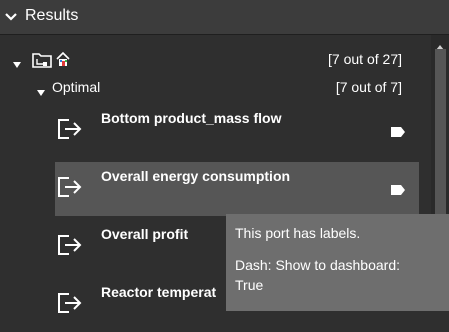  I want to click on group-label: Optimal, so click(76, 87).